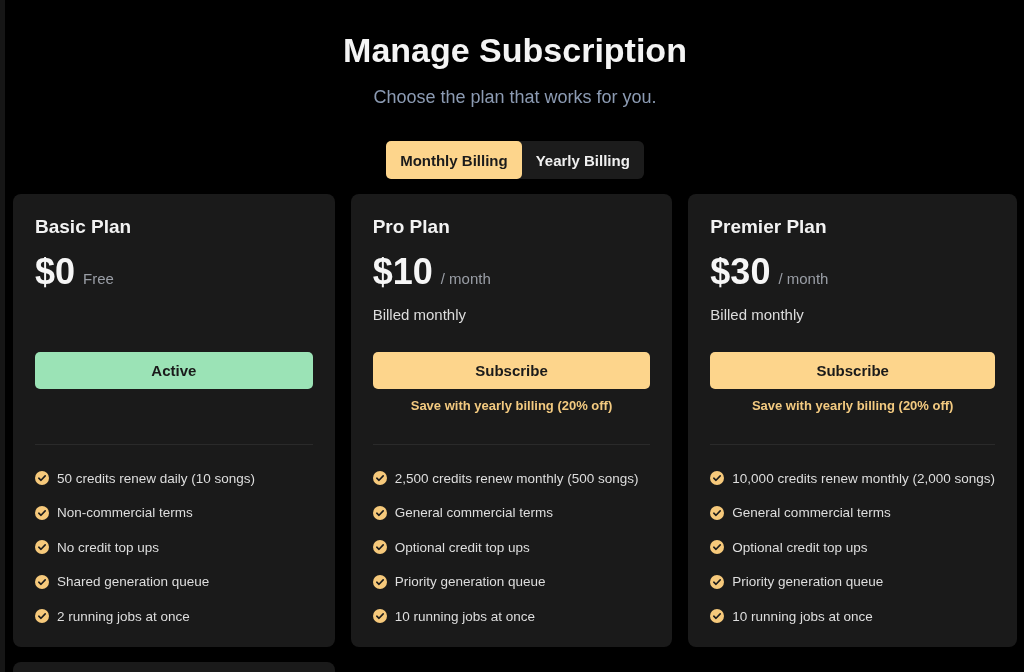  What do you see at coordinates (515, 97) in the screenshot?
I see `page-subtitle: Choose the plan that works for you.` at bounding box center [515, 97].